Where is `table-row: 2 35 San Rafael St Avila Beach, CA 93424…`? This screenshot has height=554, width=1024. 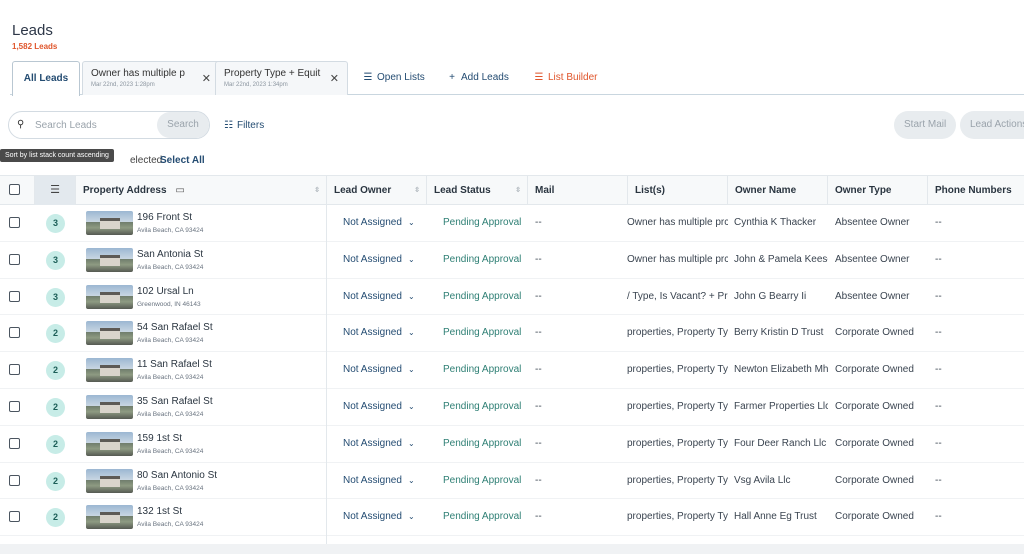 table-row: 2 35 San Rafael St Avila Beach, CA 93424… is located at coordinates (512, 407).